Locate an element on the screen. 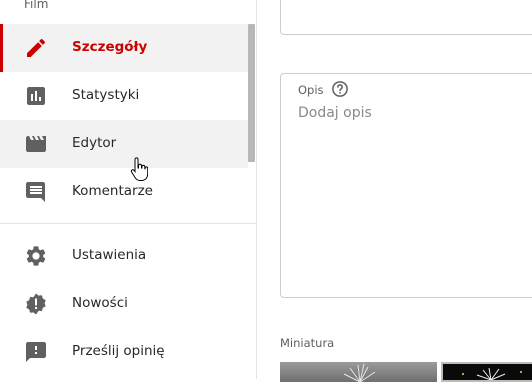 The width and height of the screenshot is (532, 382). sidebar-item-label: Prześlij opinię is located at coordinates (118, 351).